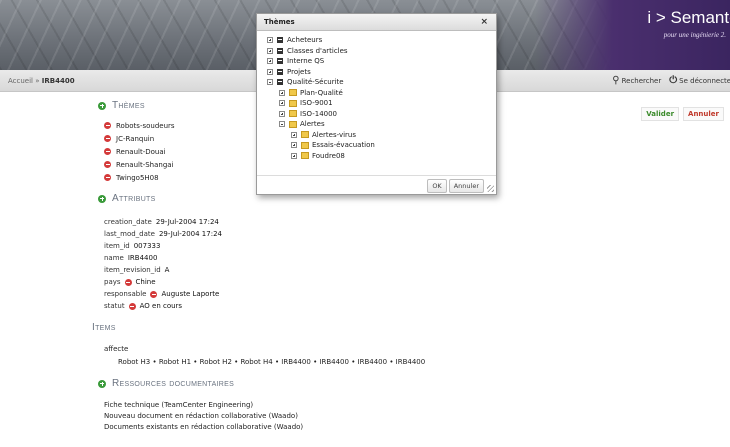  What do you see at coordinates (376, 22) in the screenshot?
I see `dialog-titlebar: Thèmes ×` at bounding box center [376, 22].